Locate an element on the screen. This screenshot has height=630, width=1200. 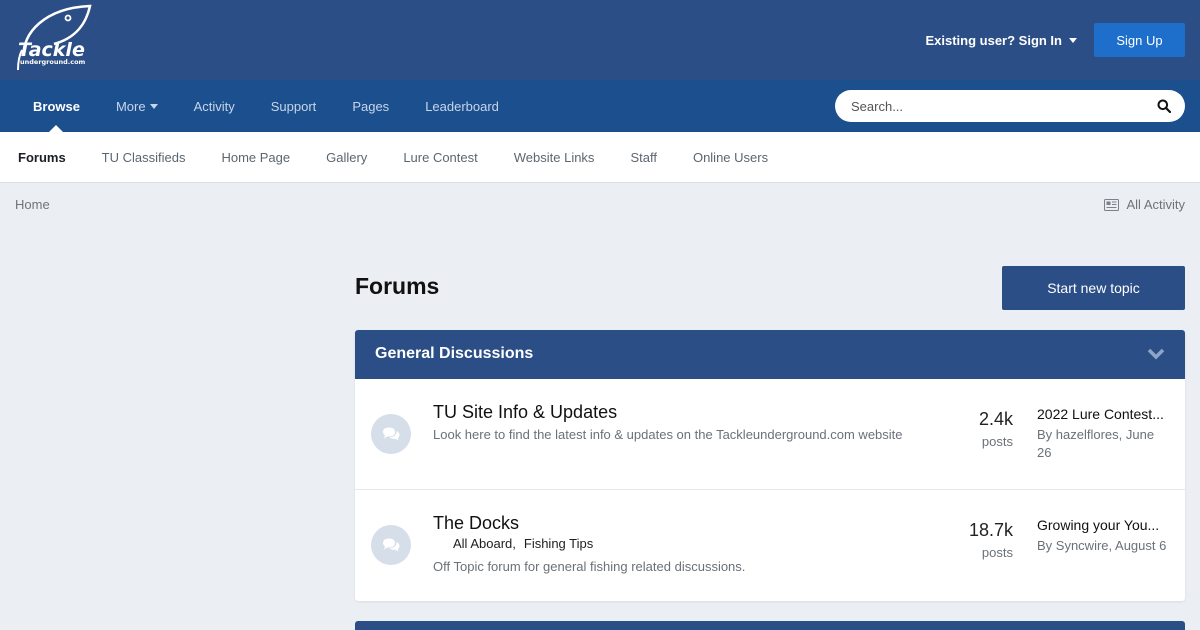
signin-label: Existing user? Sign In is located at coordinates (993, 40).